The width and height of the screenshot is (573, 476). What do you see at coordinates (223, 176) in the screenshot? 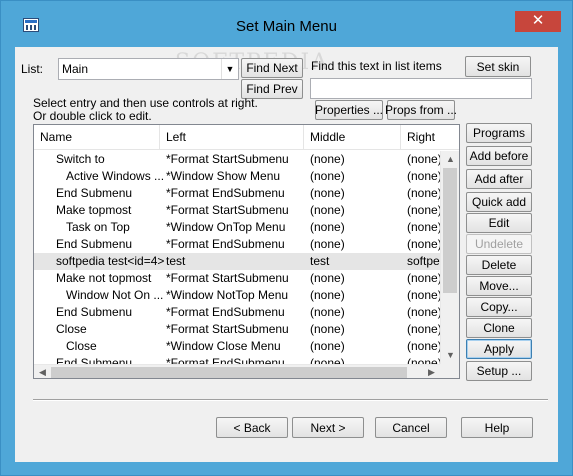
I see `cell-left: *Window Show Menu` at bounding box center [223, 176].